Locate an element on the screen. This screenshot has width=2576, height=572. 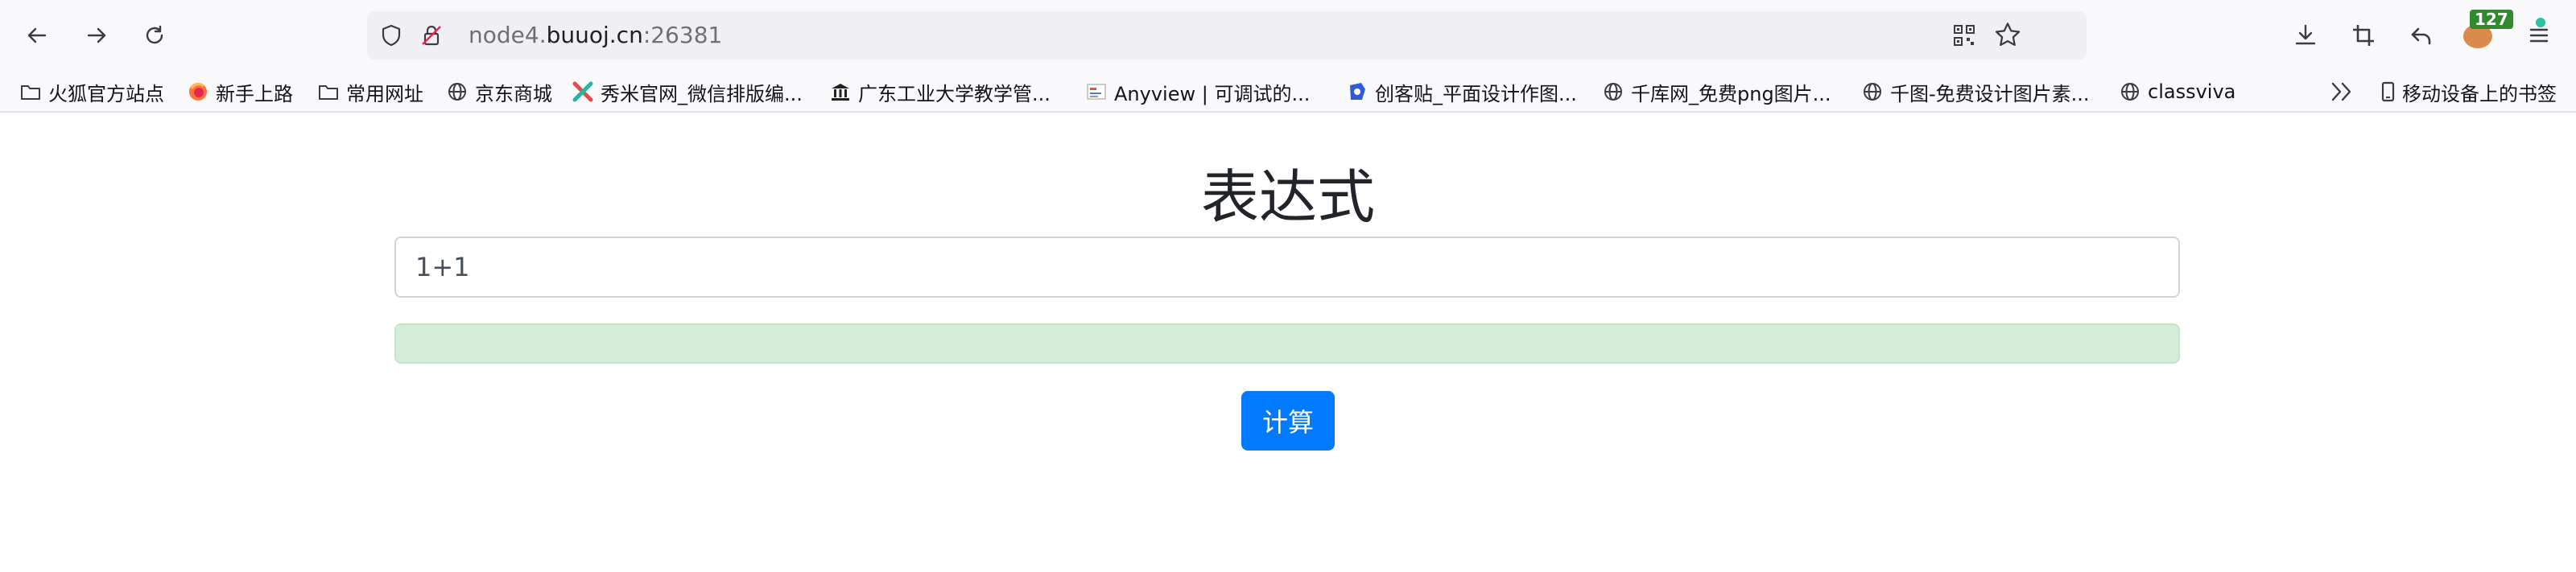
url-domain: buuoj.cn is located at coordinates (594, 35).